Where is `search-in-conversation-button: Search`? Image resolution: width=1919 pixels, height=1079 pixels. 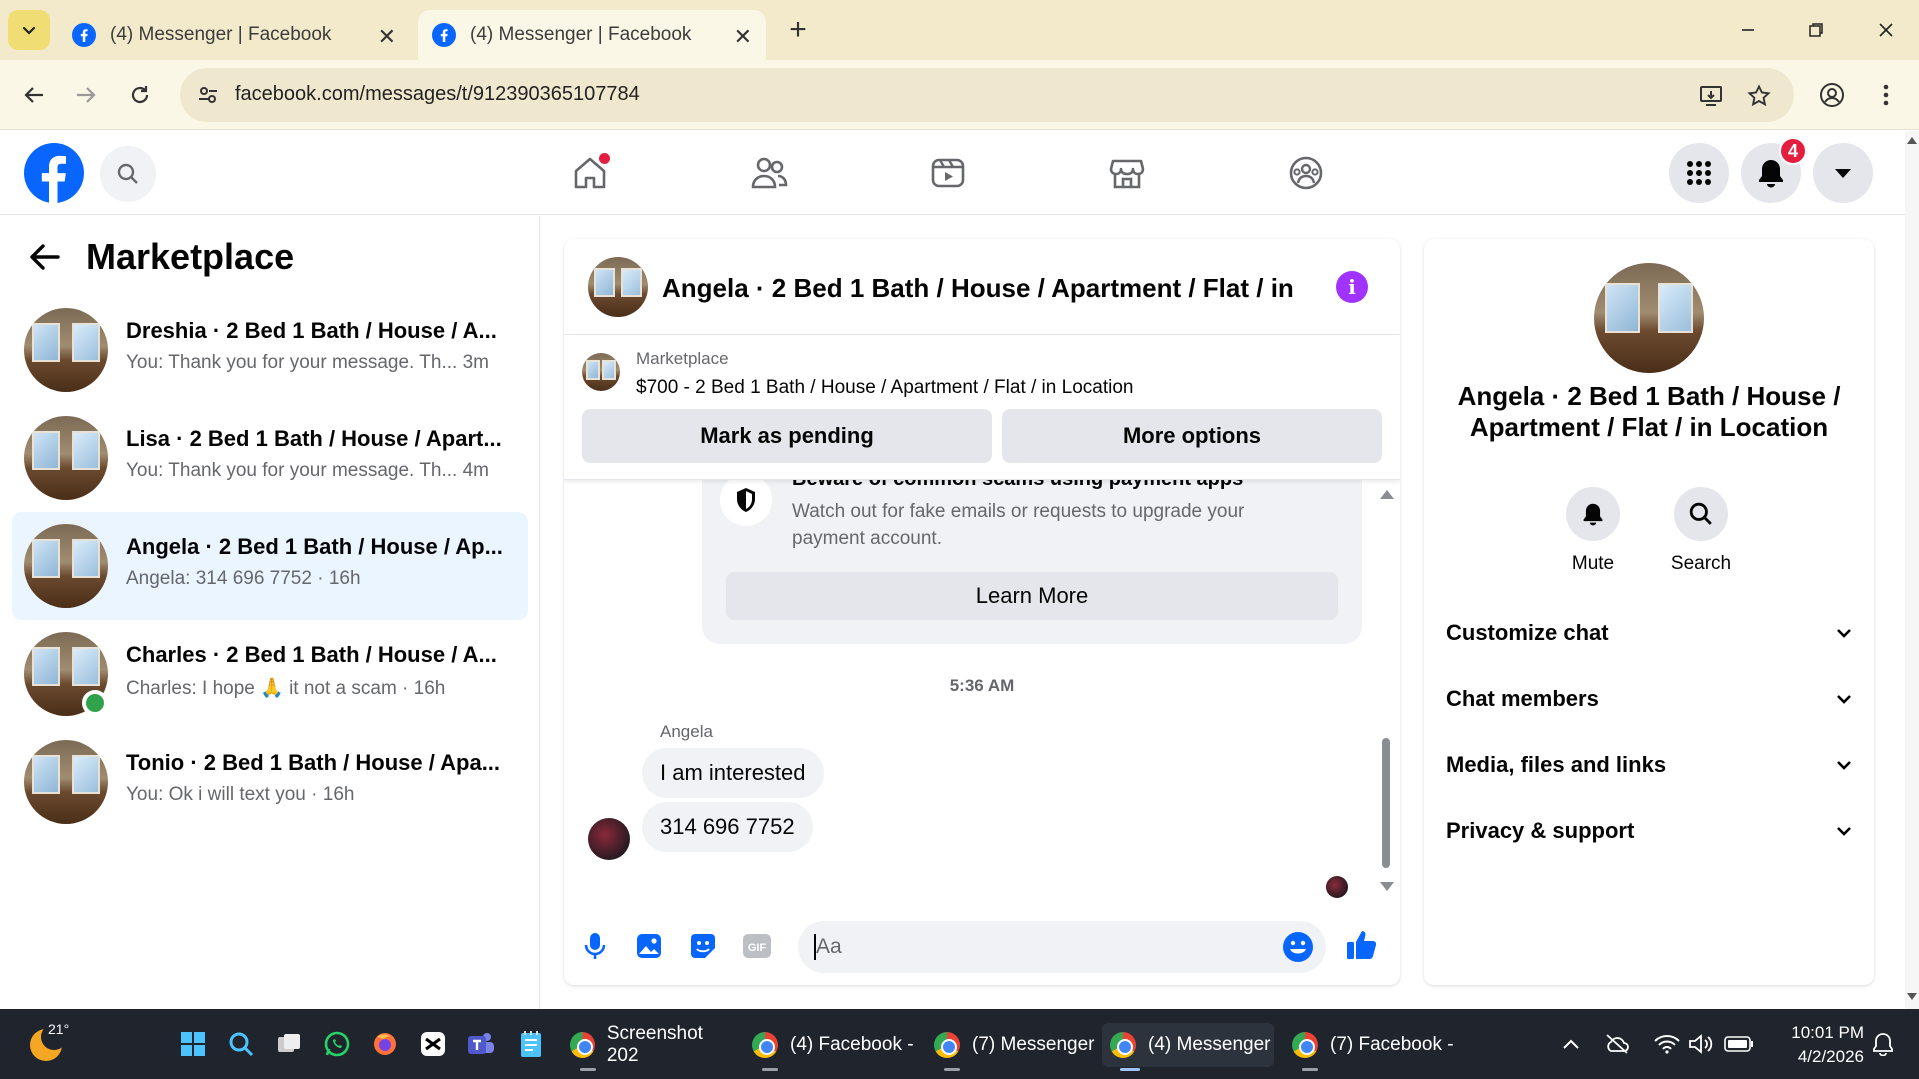
search-in-conversation-button: Search is located at coordinates (1701, 531).